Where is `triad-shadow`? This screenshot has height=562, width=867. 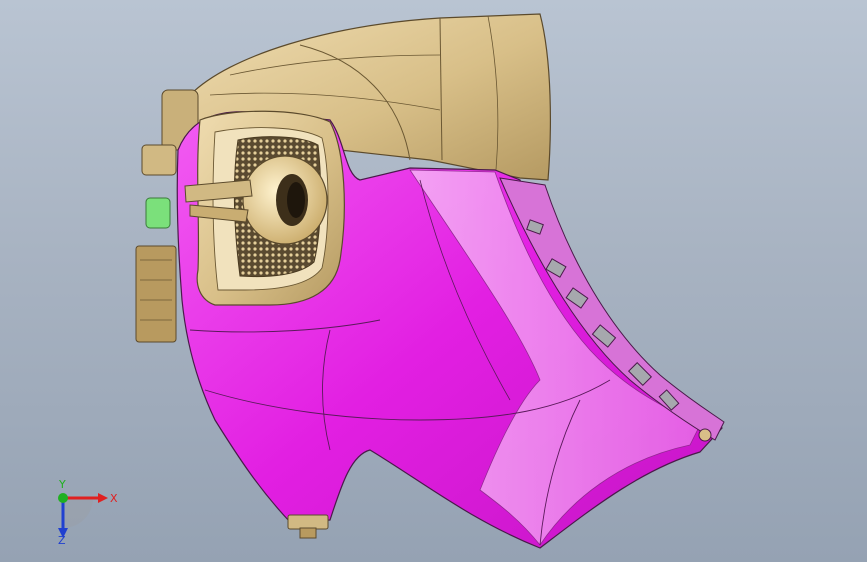
triad-shadow is located at coordinates (78, 513).